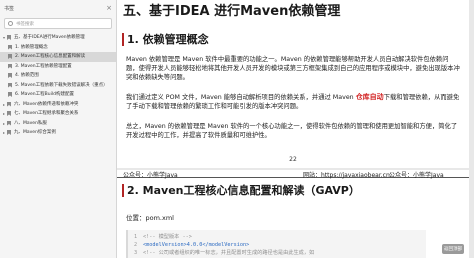 The width and height of the screenshot is (474, 258). What do you see at coordinates (167, 237) in the screenshot?
I see `code-text: <!-- 模型版本 -->` at bounding box center [167, 237].